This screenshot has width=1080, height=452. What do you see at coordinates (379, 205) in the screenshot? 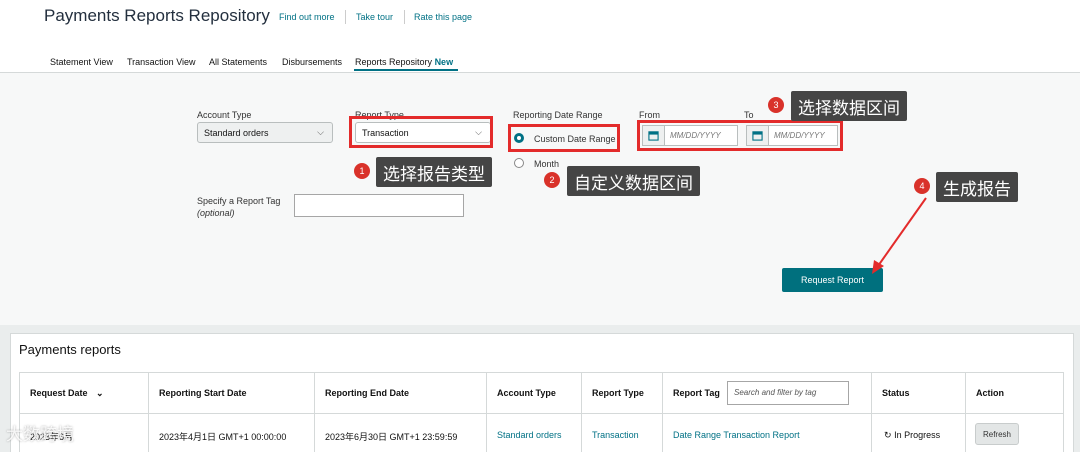
I see `report-tag-input` at bounding box center [379, 205].